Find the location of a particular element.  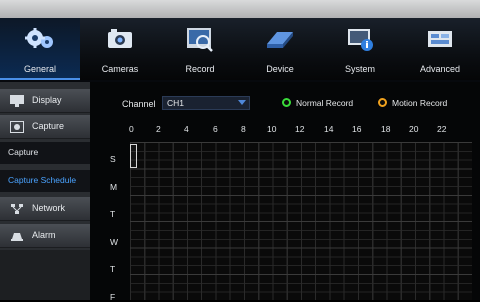

sidebar-item-label: Capture is located at coordinates (48, 126).